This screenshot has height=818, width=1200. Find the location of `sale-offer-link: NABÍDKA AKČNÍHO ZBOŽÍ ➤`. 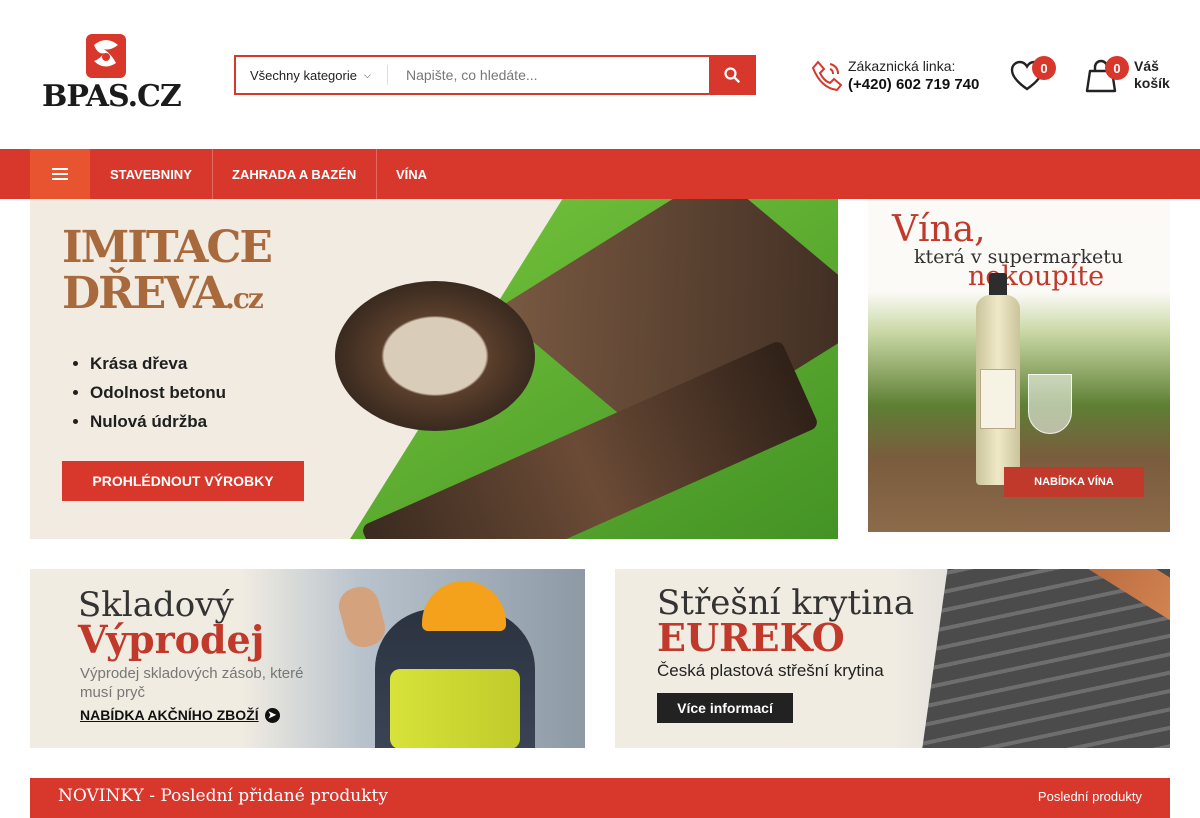

sale-offer-link: NABÍDKA AKČNÍHO ZBOŽÍ ➤ is located at coordinates (180, 715).